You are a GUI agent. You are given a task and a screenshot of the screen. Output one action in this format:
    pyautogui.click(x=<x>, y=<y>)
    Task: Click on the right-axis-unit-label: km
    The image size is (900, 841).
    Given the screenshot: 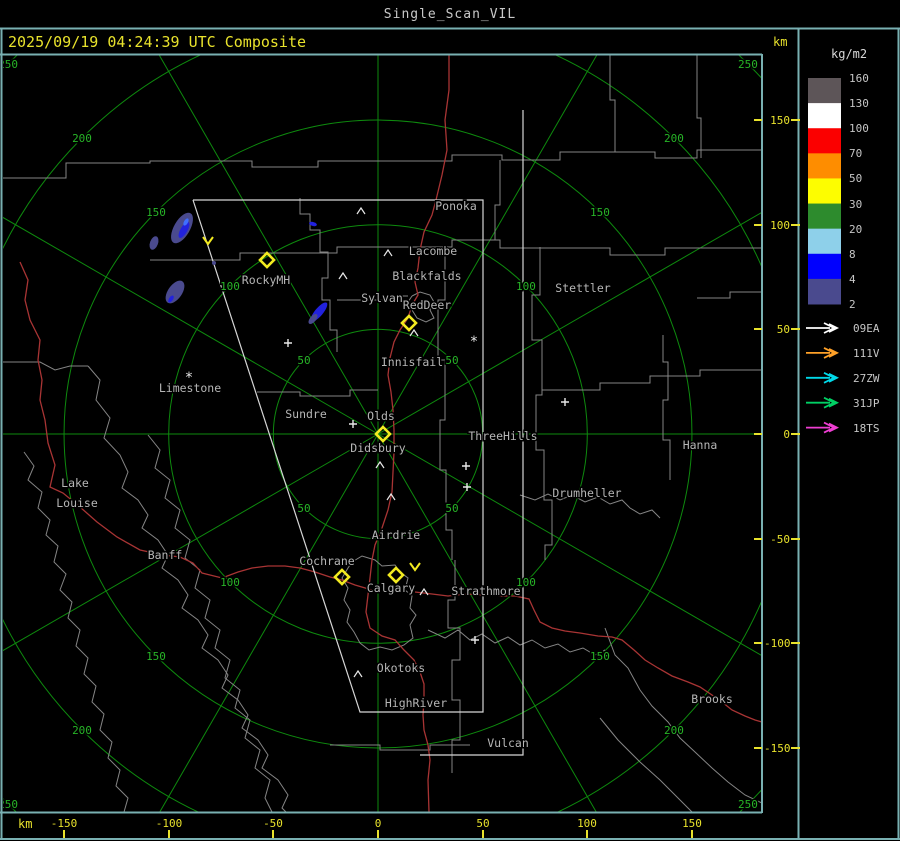 What is the action you would take?
    pyautogui.click(x=780, y=42)
    